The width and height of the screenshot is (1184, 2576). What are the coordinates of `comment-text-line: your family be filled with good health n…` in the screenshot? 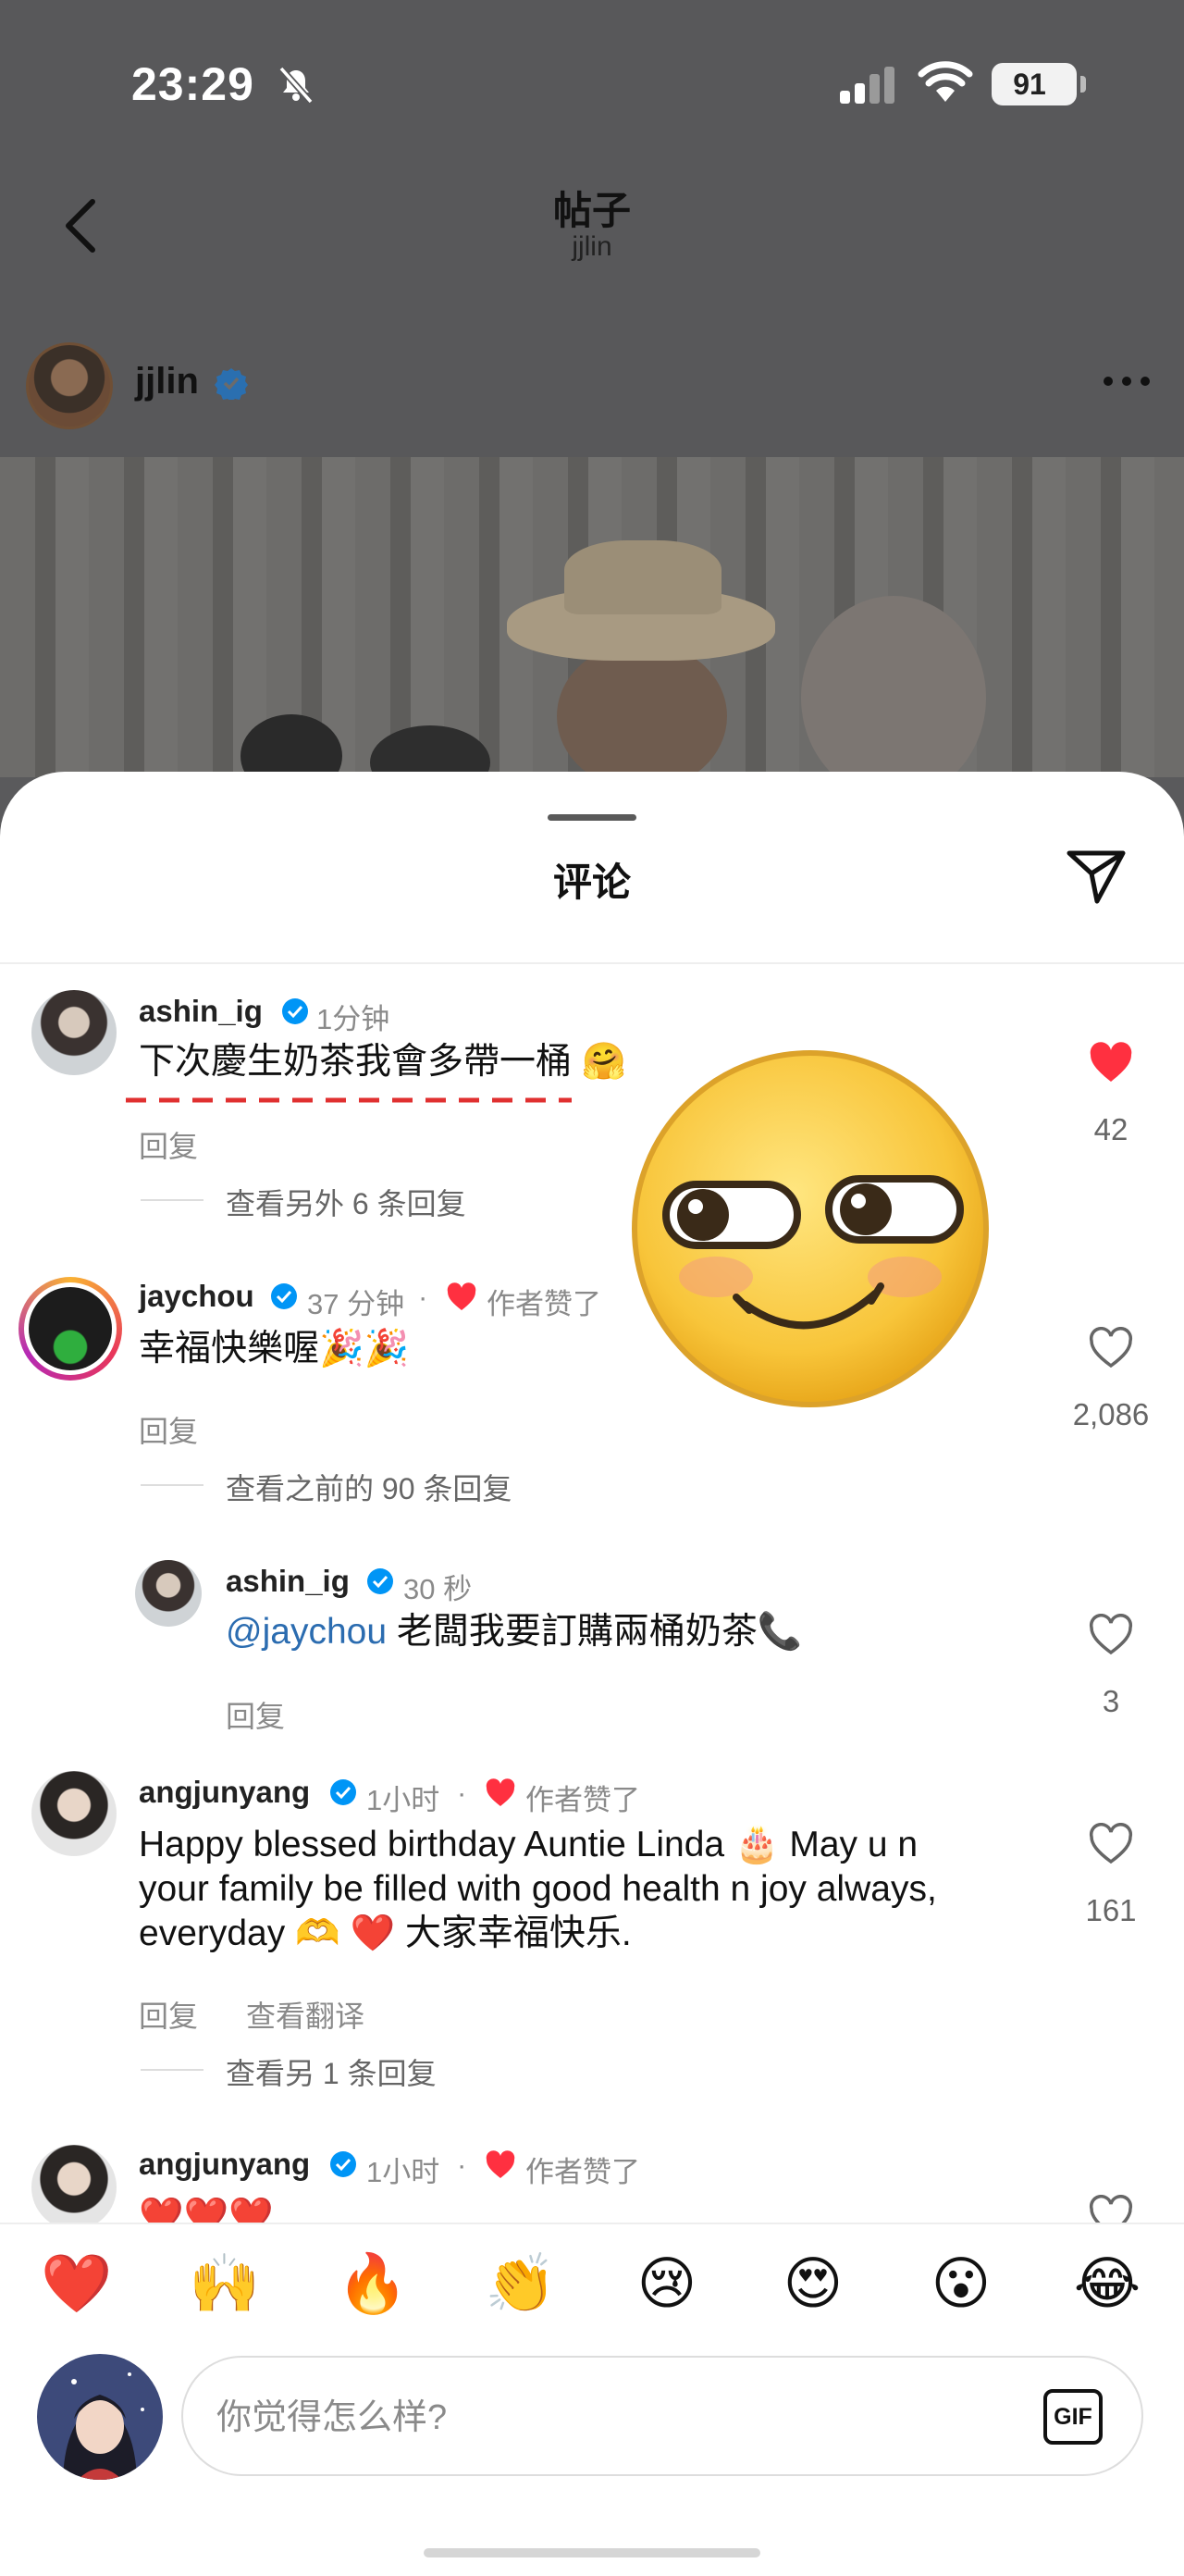 It's located at (538, 1889).